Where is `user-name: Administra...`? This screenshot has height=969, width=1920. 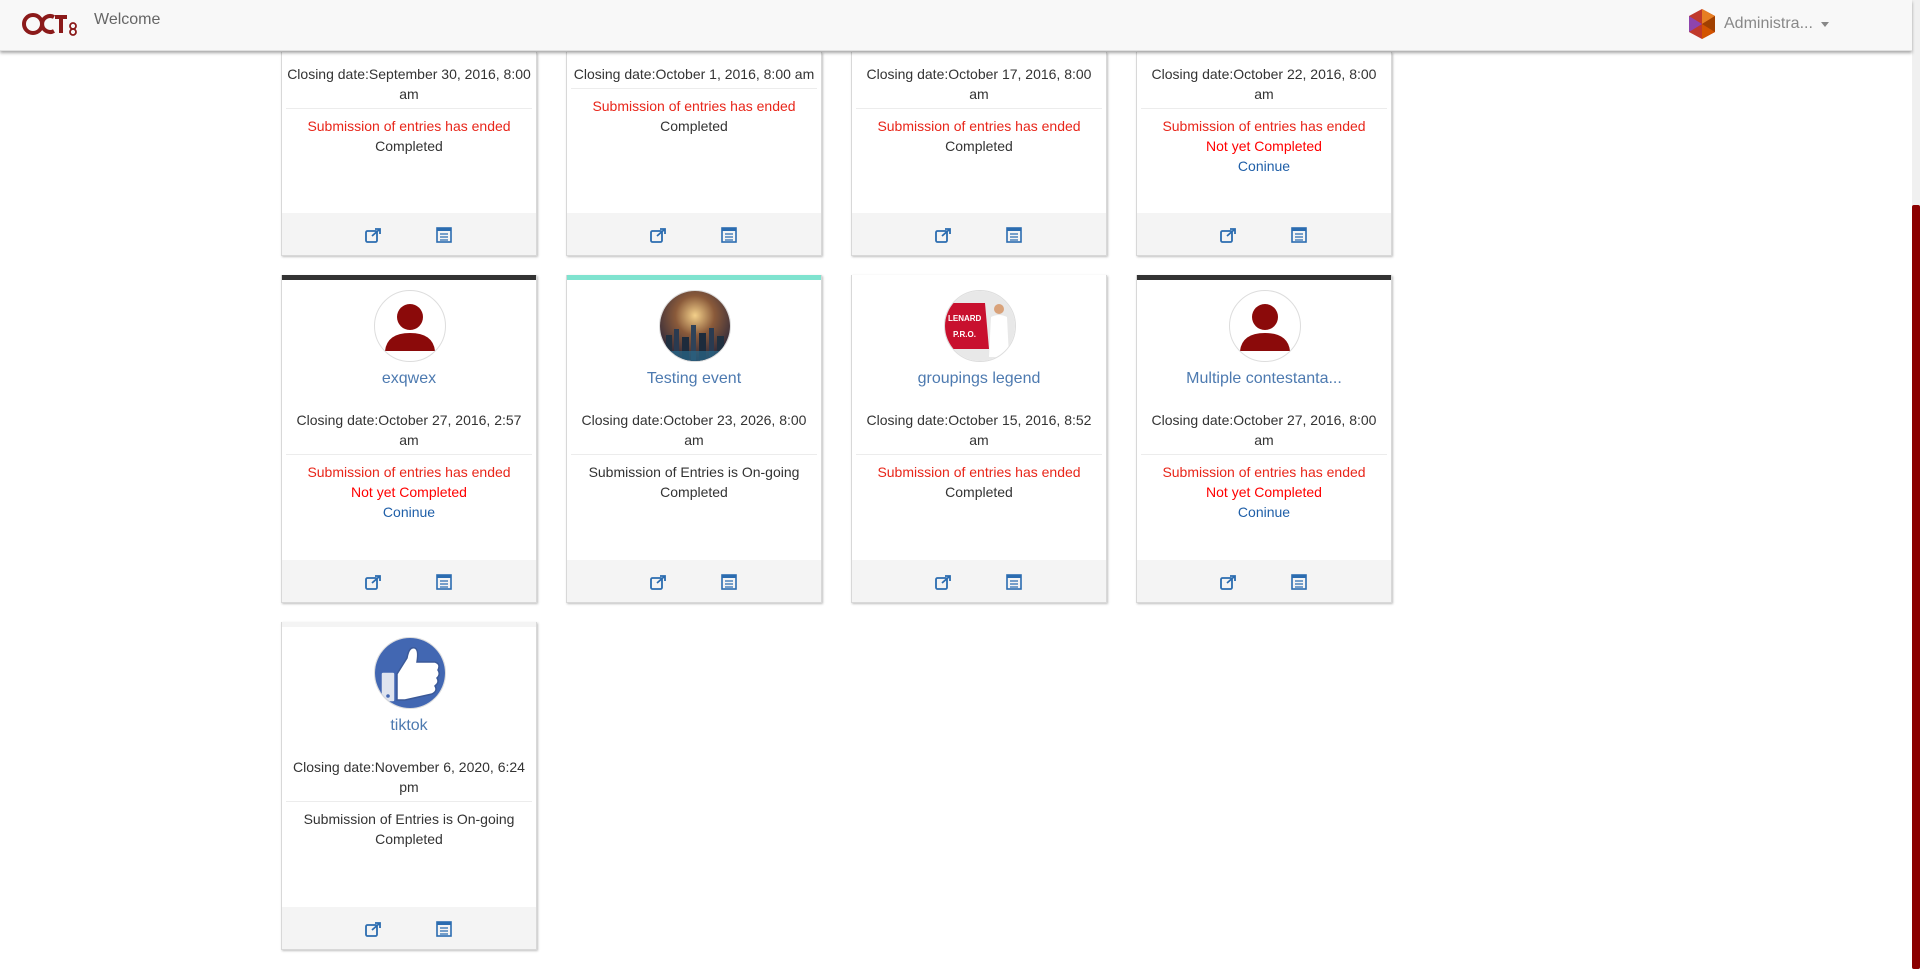
user-name: Administra... is located at coordinates (1768, 24).